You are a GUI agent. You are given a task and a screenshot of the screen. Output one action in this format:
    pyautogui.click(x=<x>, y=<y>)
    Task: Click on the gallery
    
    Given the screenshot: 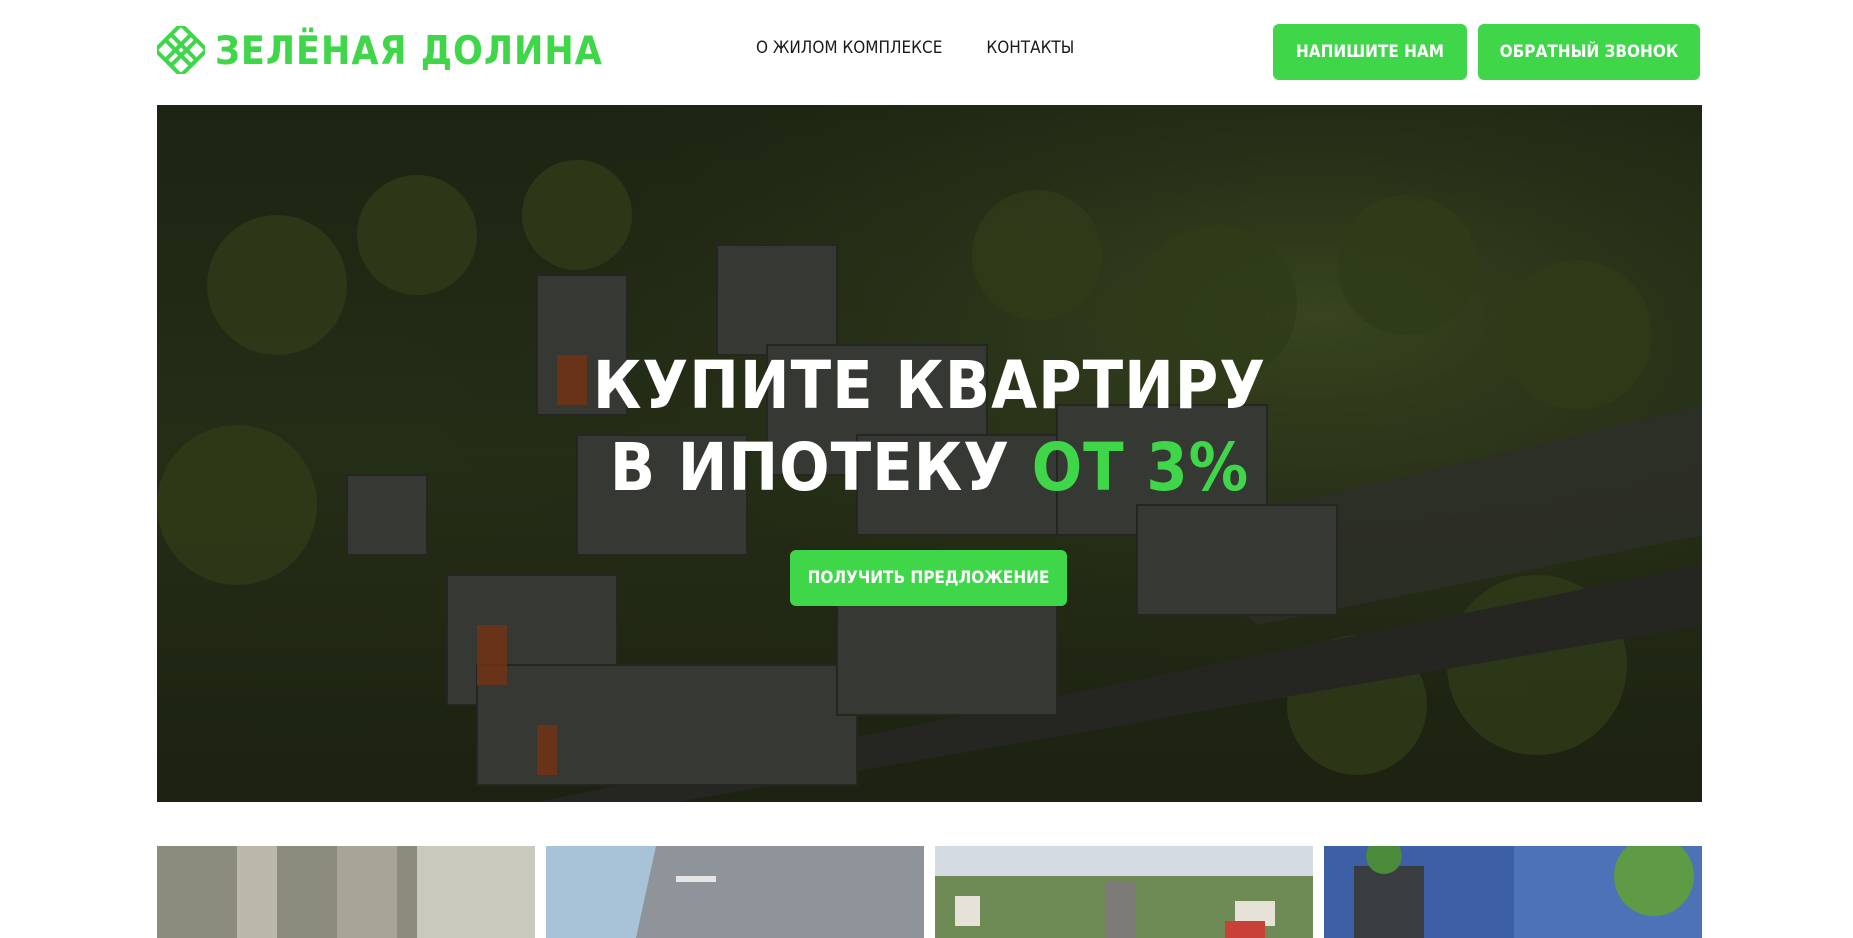 What is the action you would take?
    pyautogui.click(x=929, y=892)
    